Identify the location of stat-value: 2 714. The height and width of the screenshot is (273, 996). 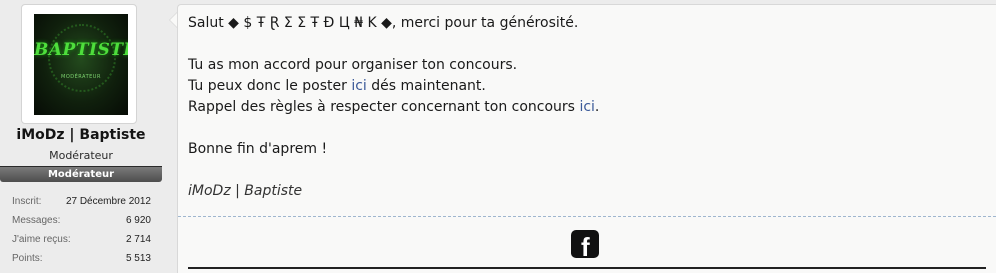
(138, 239).